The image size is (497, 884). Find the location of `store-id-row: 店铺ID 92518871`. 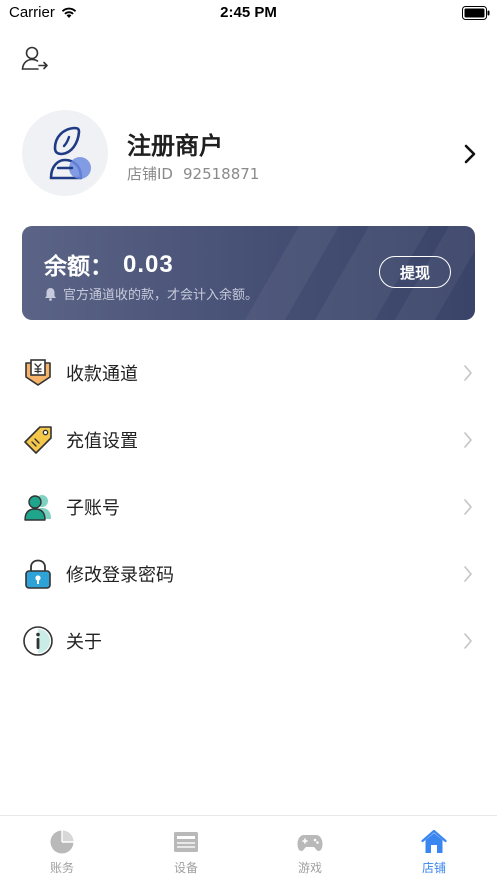

store-id-row: 店铺ID 92518871 is located at coordinates (193, 173).